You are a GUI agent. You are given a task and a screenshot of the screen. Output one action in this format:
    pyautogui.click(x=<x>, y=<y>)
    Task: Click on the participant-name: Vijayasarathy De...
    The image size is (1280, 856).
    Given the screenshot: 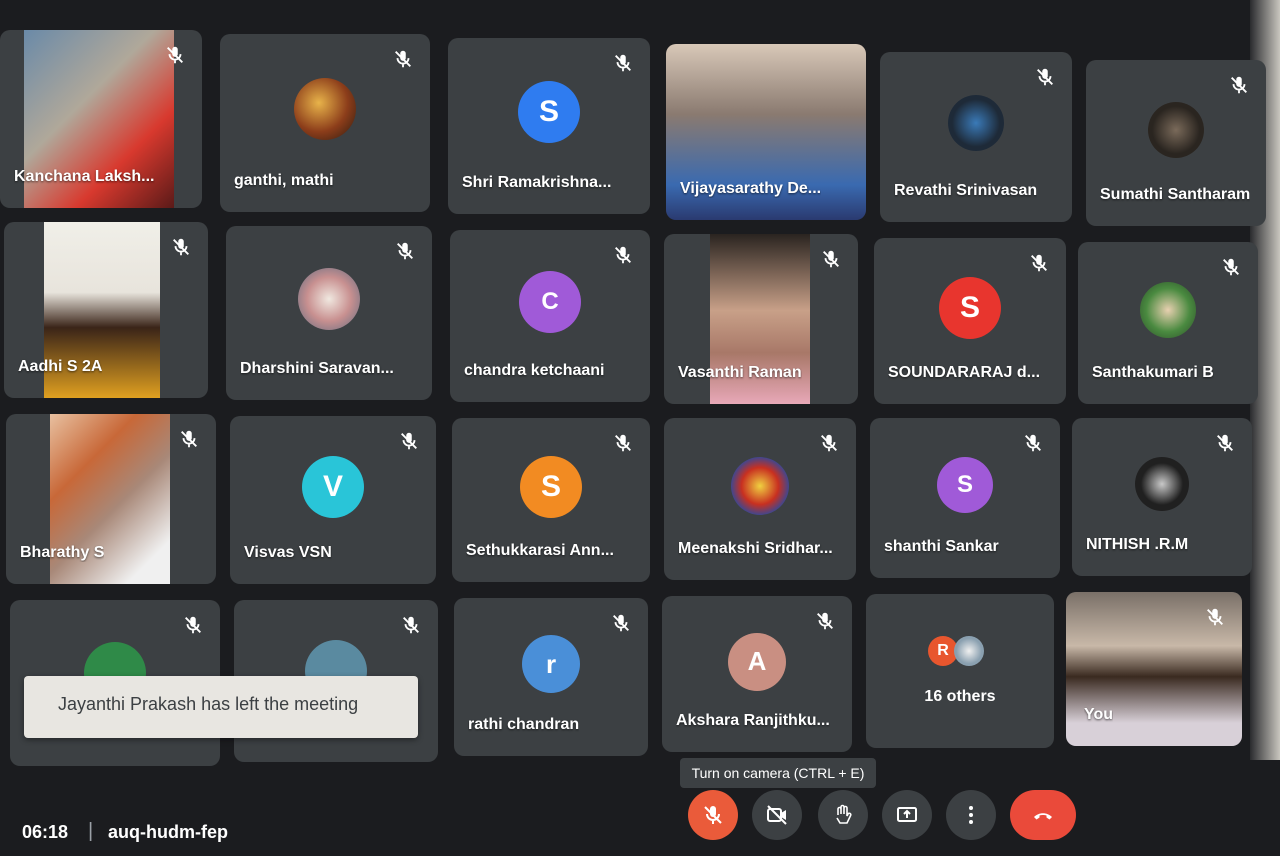 What is the action you would take?
    pyautogui.click(x=751, y=188)
    